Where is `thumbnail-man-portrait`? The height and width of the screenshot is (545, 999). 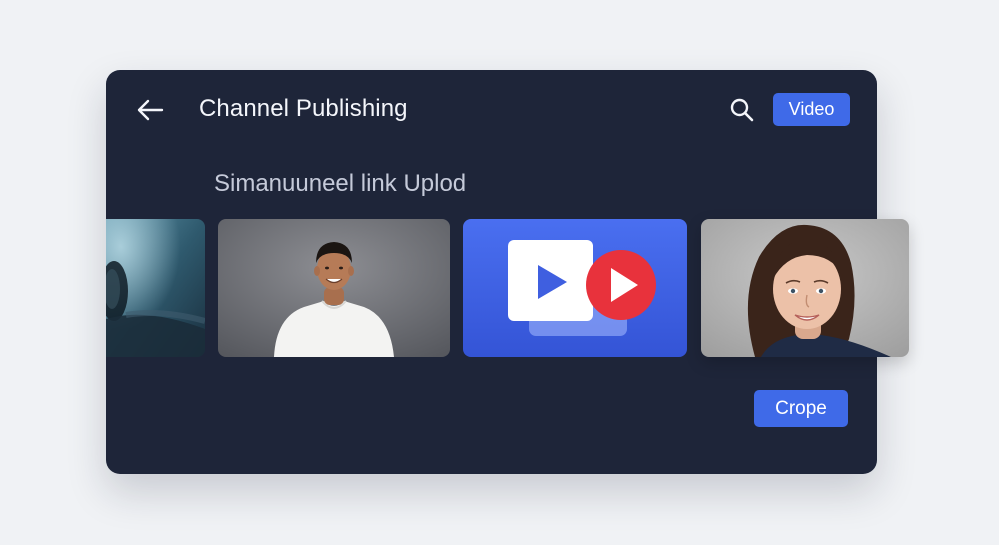
thumbnail-man-portrait is located at coordinates (334, 288).